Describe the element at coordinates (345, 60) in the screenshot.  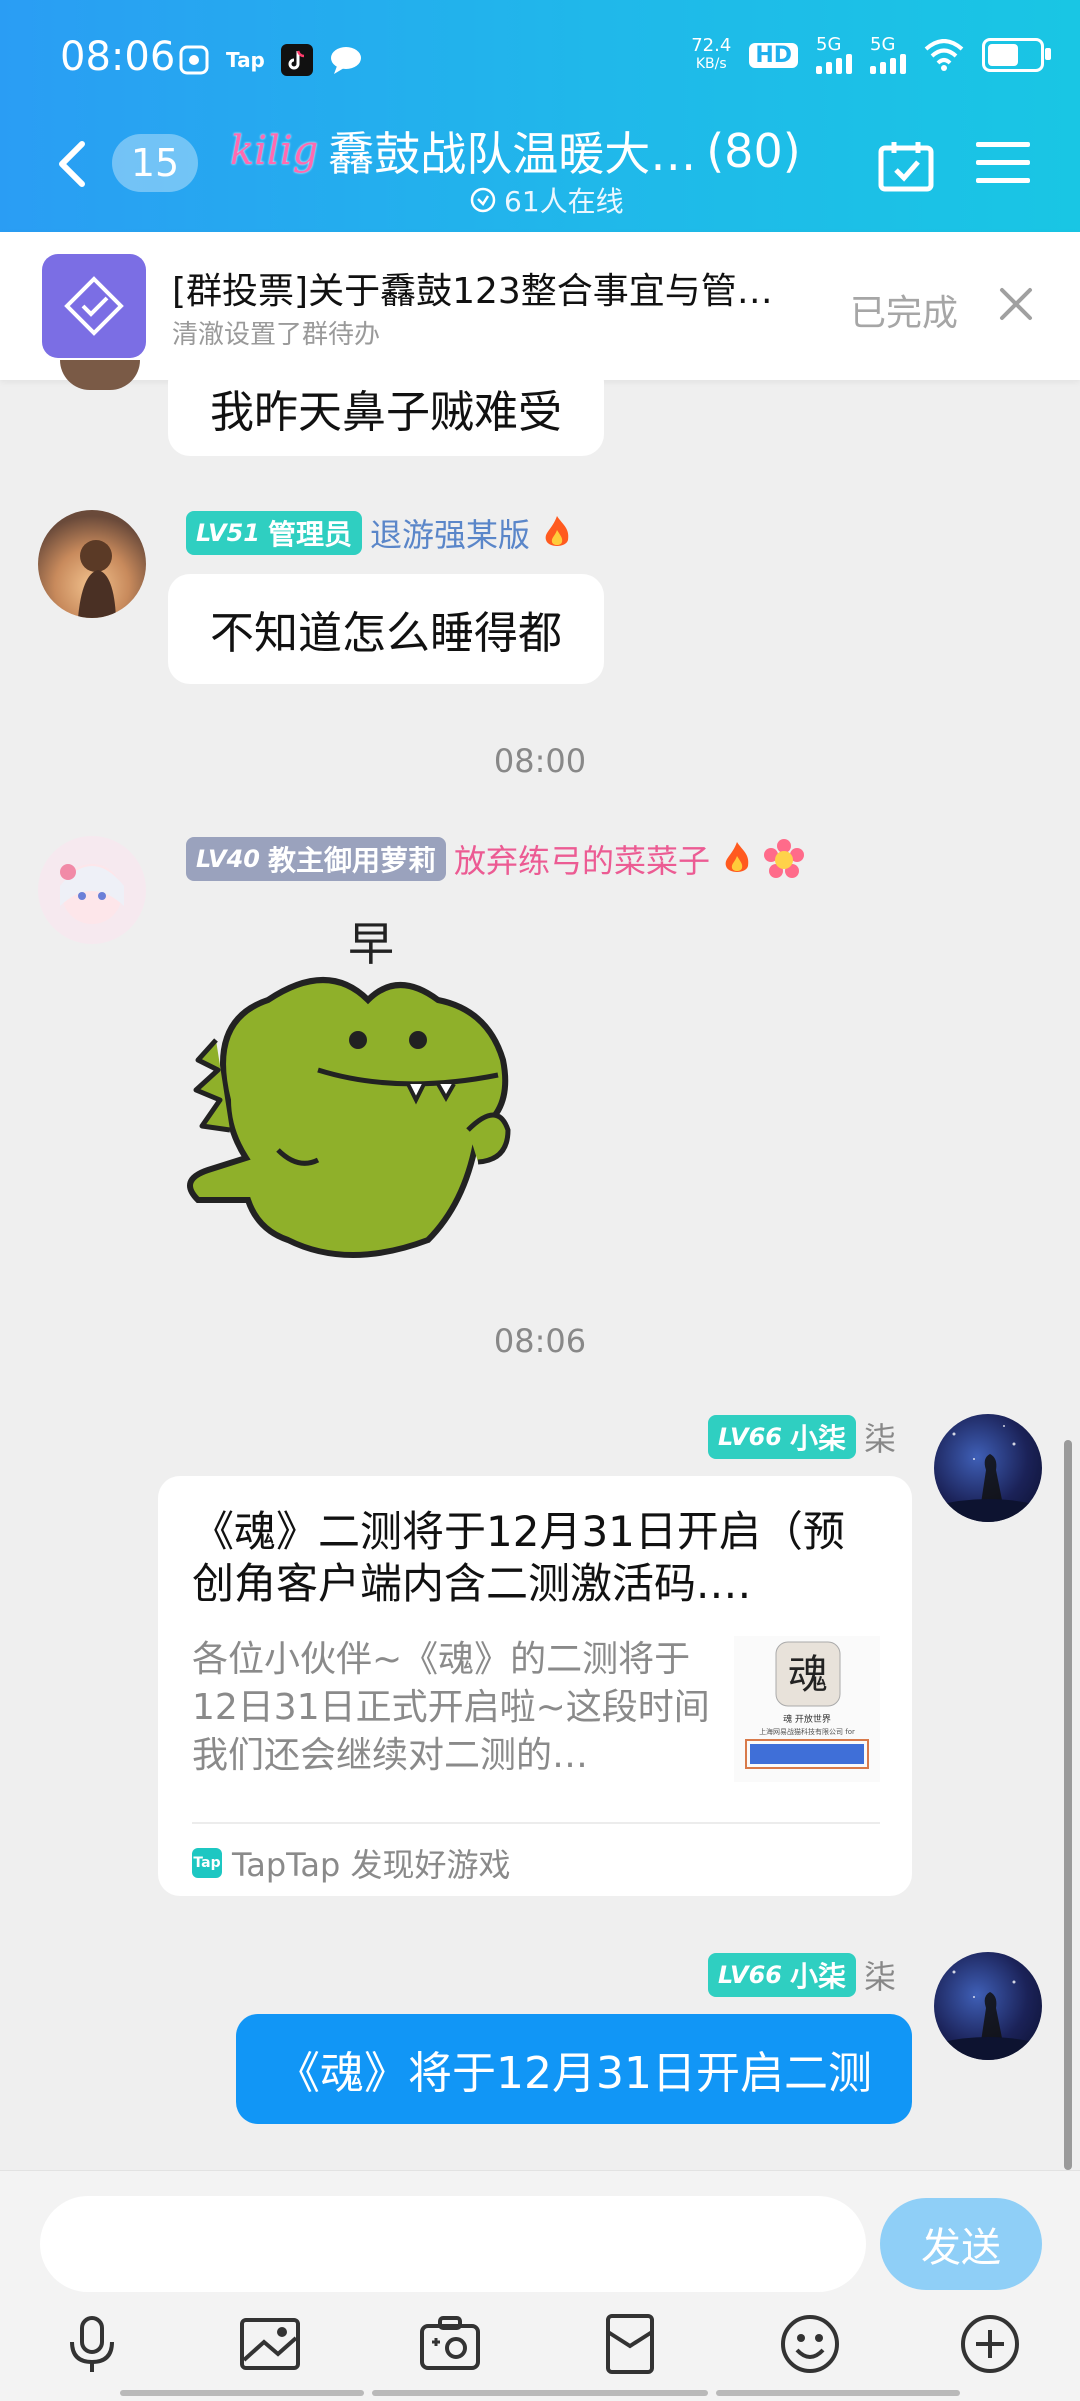
I see `chat-bubble-icon` at that location.